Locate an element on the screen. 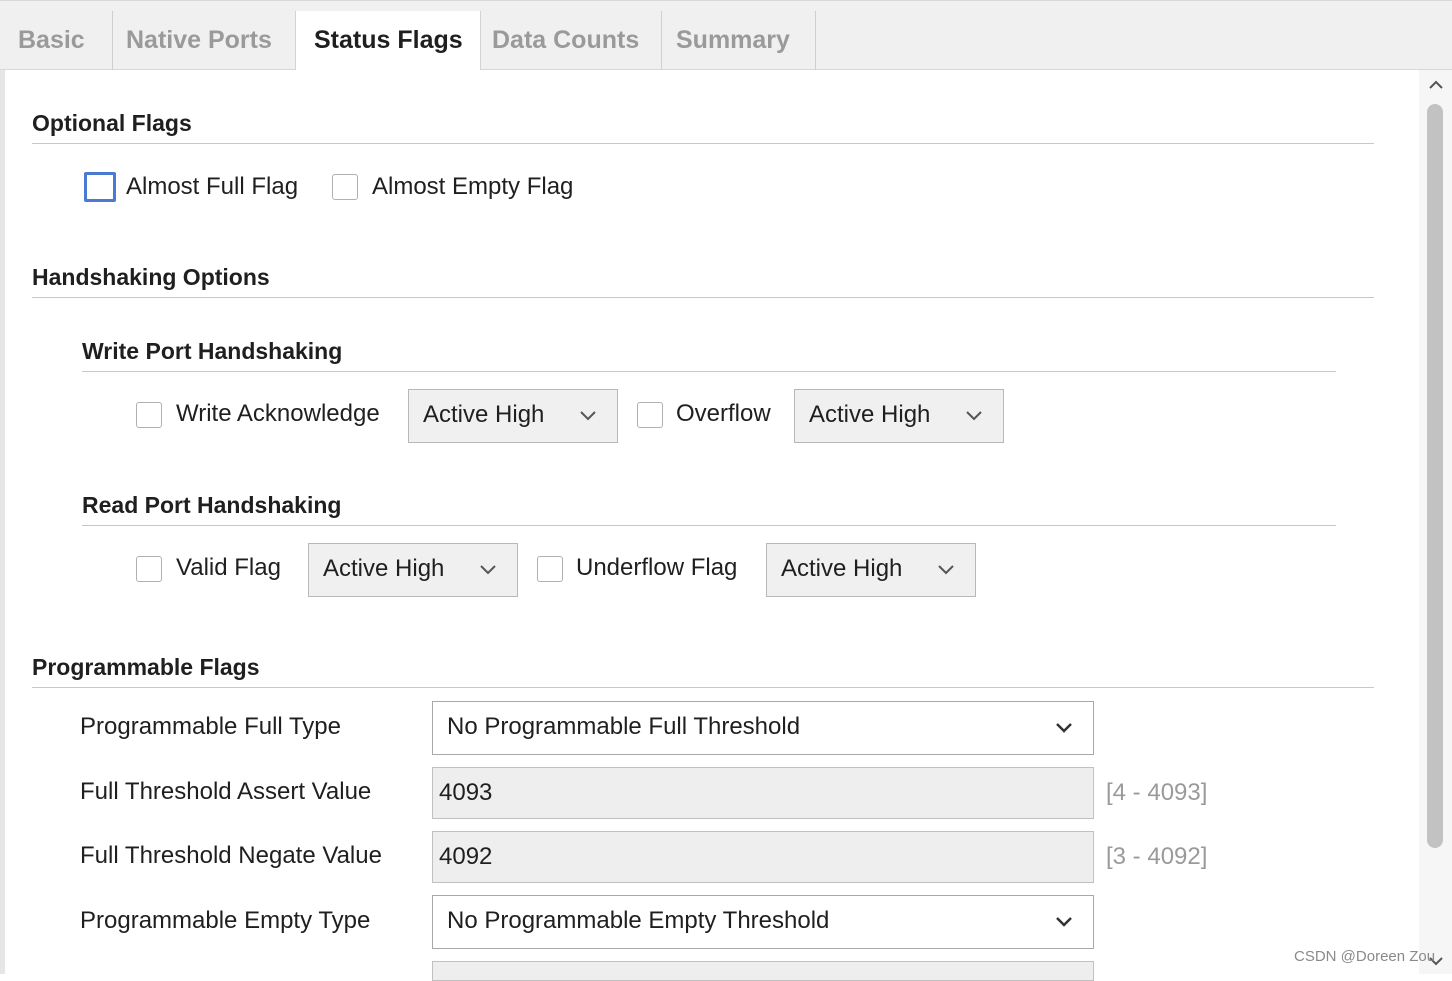 This screenshot has width=1452, height=981. almost-full-checkbox is located at coordinates (100, 187).